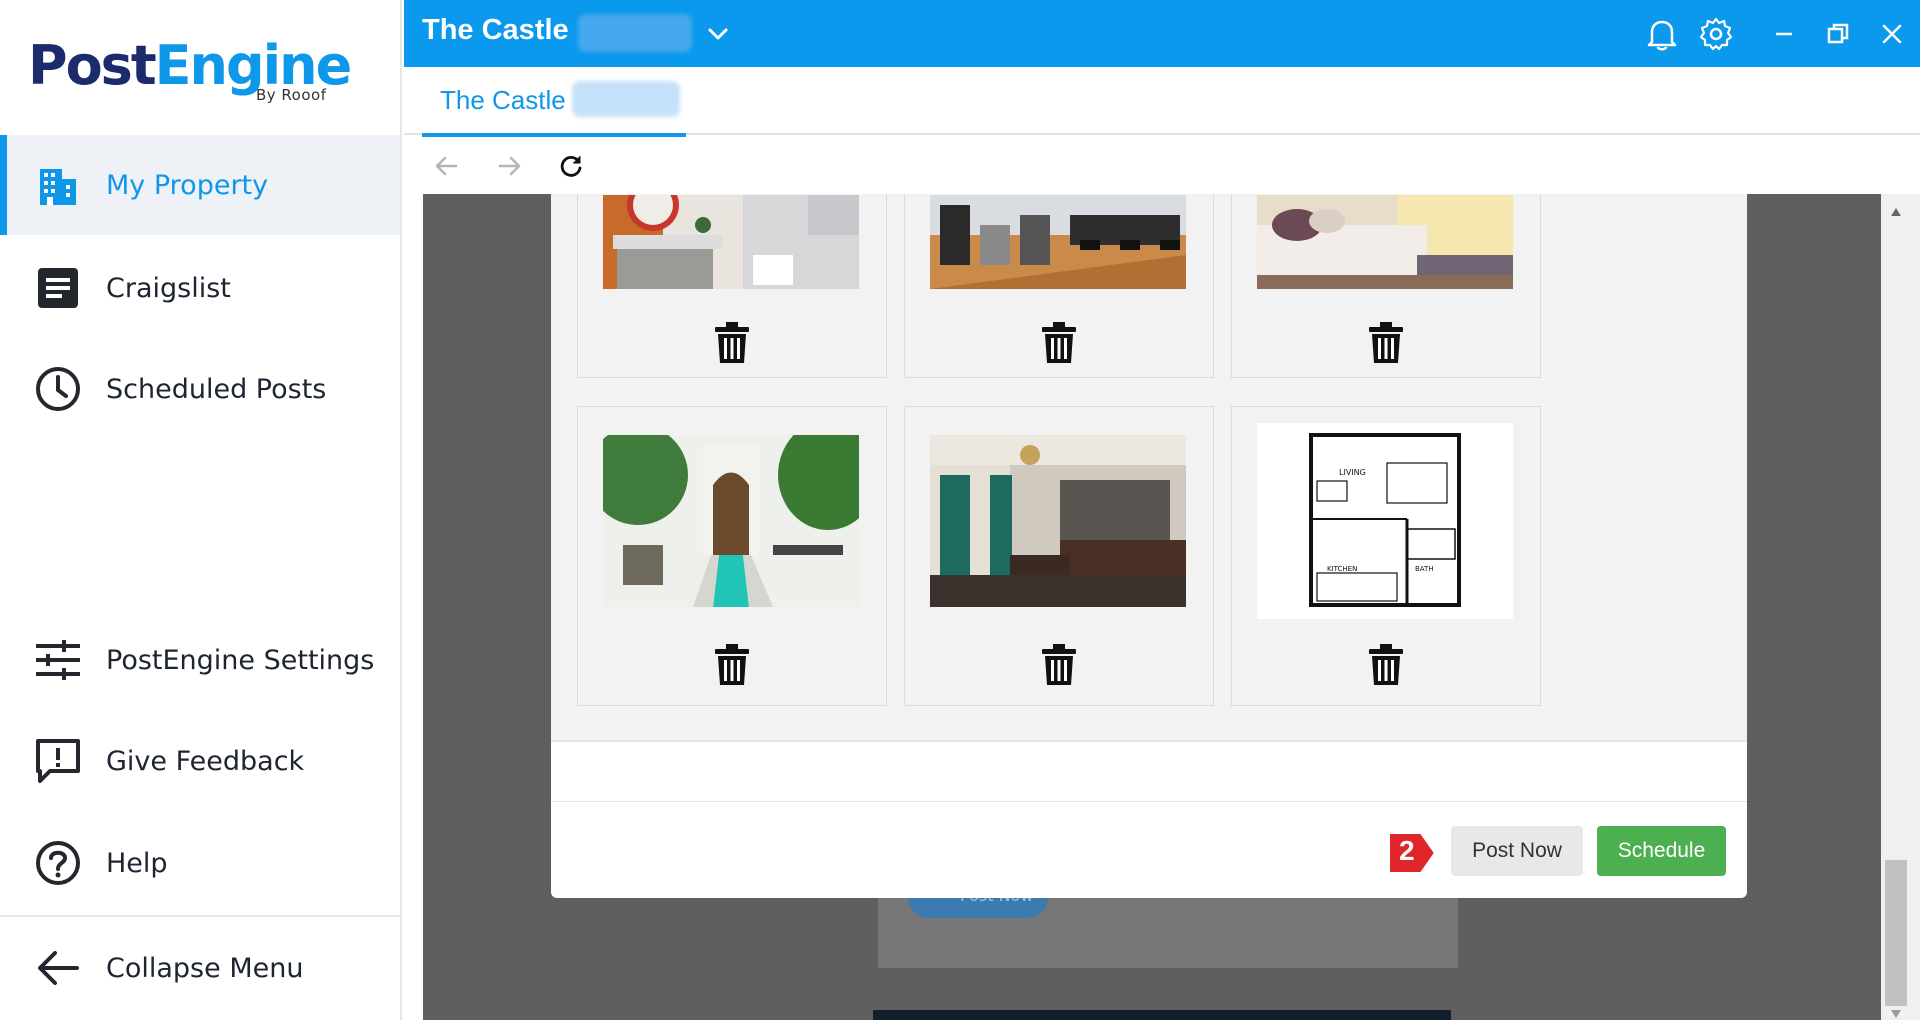 The height and width of the screenshot is (1020, 1920). I want to click on close-icon, so click(1892, 34).